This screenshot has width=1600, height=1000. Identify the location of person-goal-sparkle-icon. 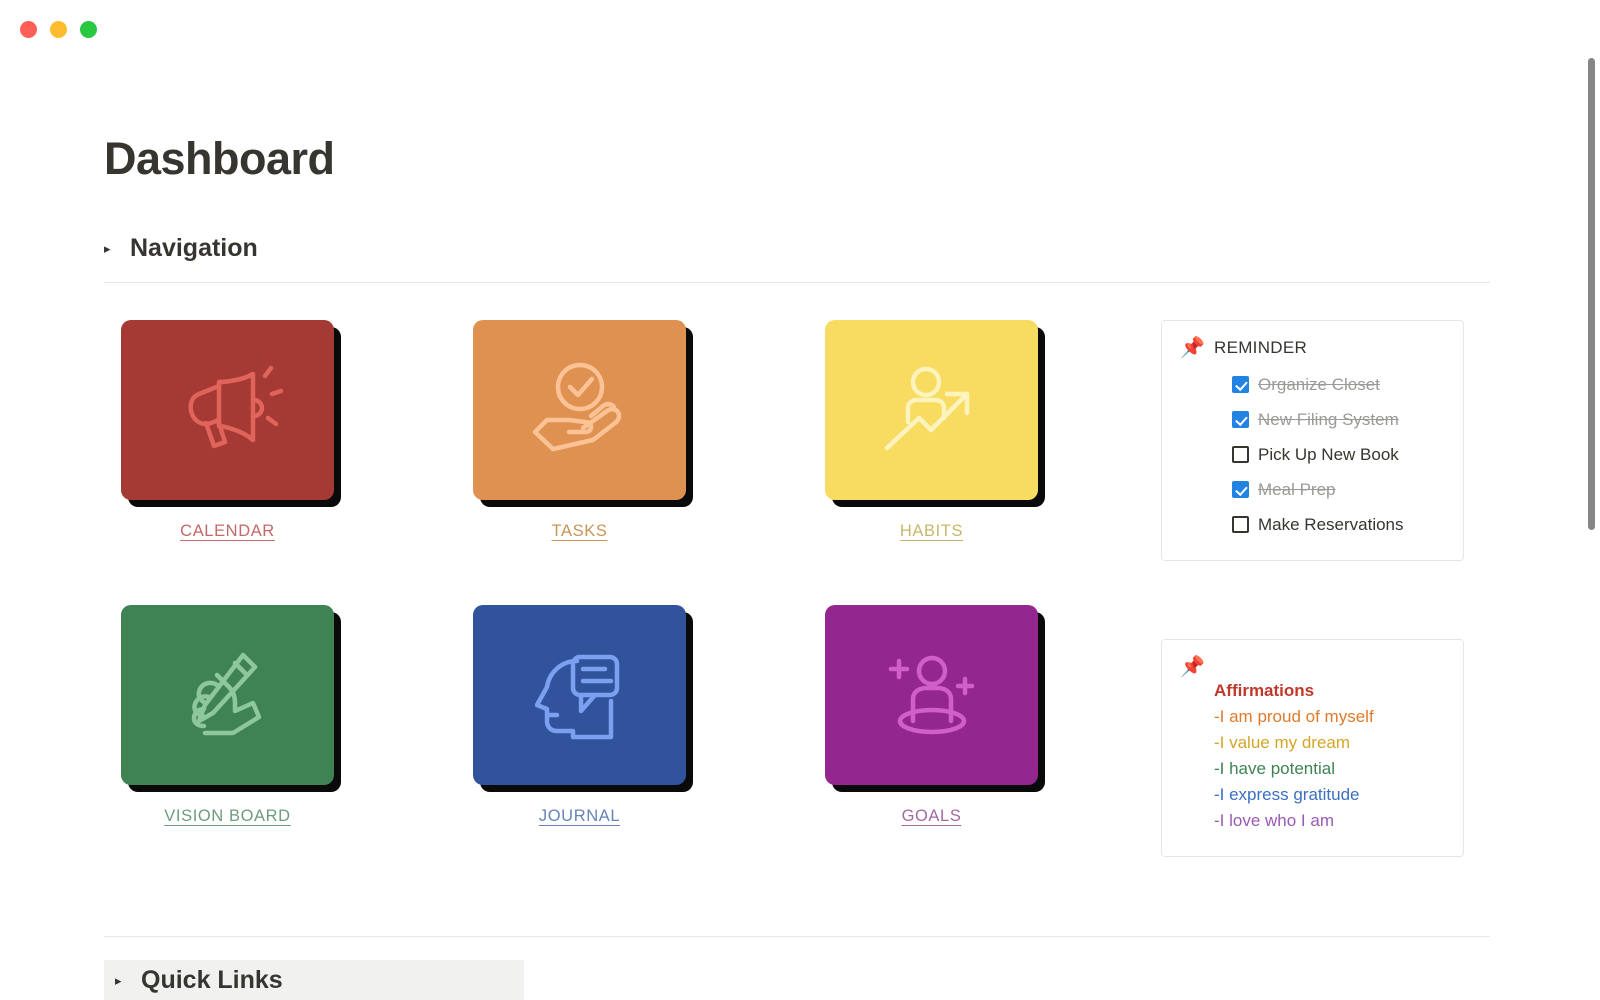
(931, 695).